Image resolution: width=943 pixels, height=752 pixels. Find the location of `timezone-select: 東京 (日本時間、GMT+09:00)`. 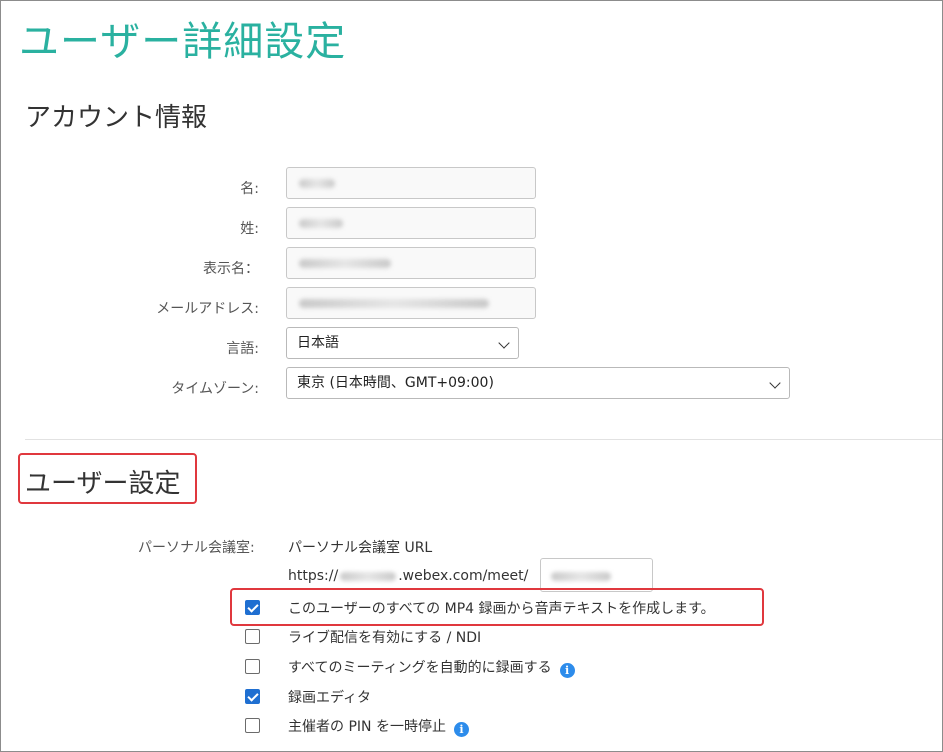

timezone-select: 東京 (日本時間、GMT+09:00) is located at coordinates (538, 383).